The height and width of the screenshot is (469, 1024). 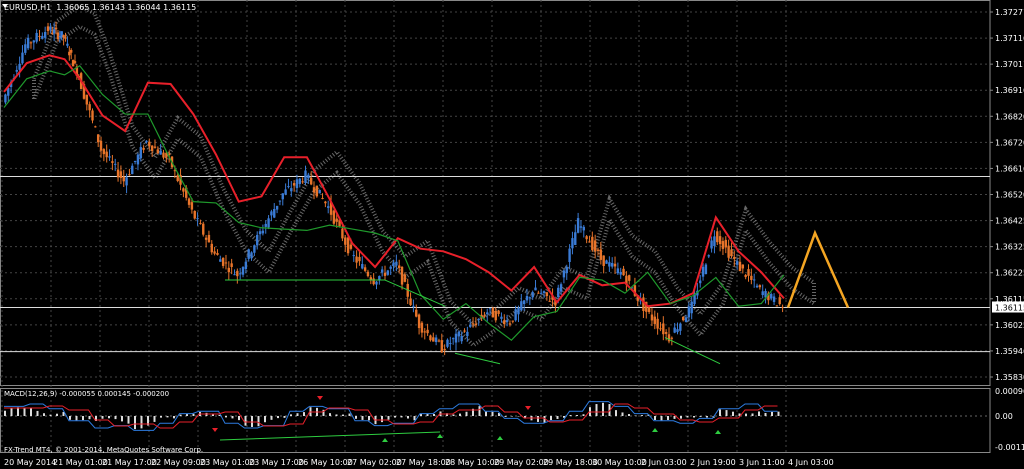 I want to click on projection-line, so click(x=818, y=269).